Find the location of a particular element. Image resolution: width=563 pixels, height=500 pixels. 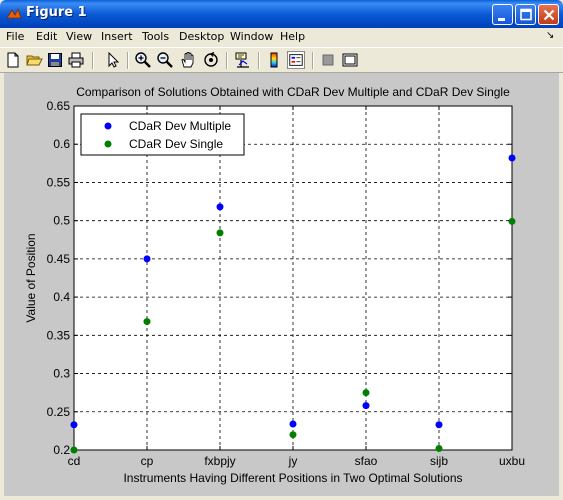

hide-plot-tools-icon is located at coordinates (328, 60).